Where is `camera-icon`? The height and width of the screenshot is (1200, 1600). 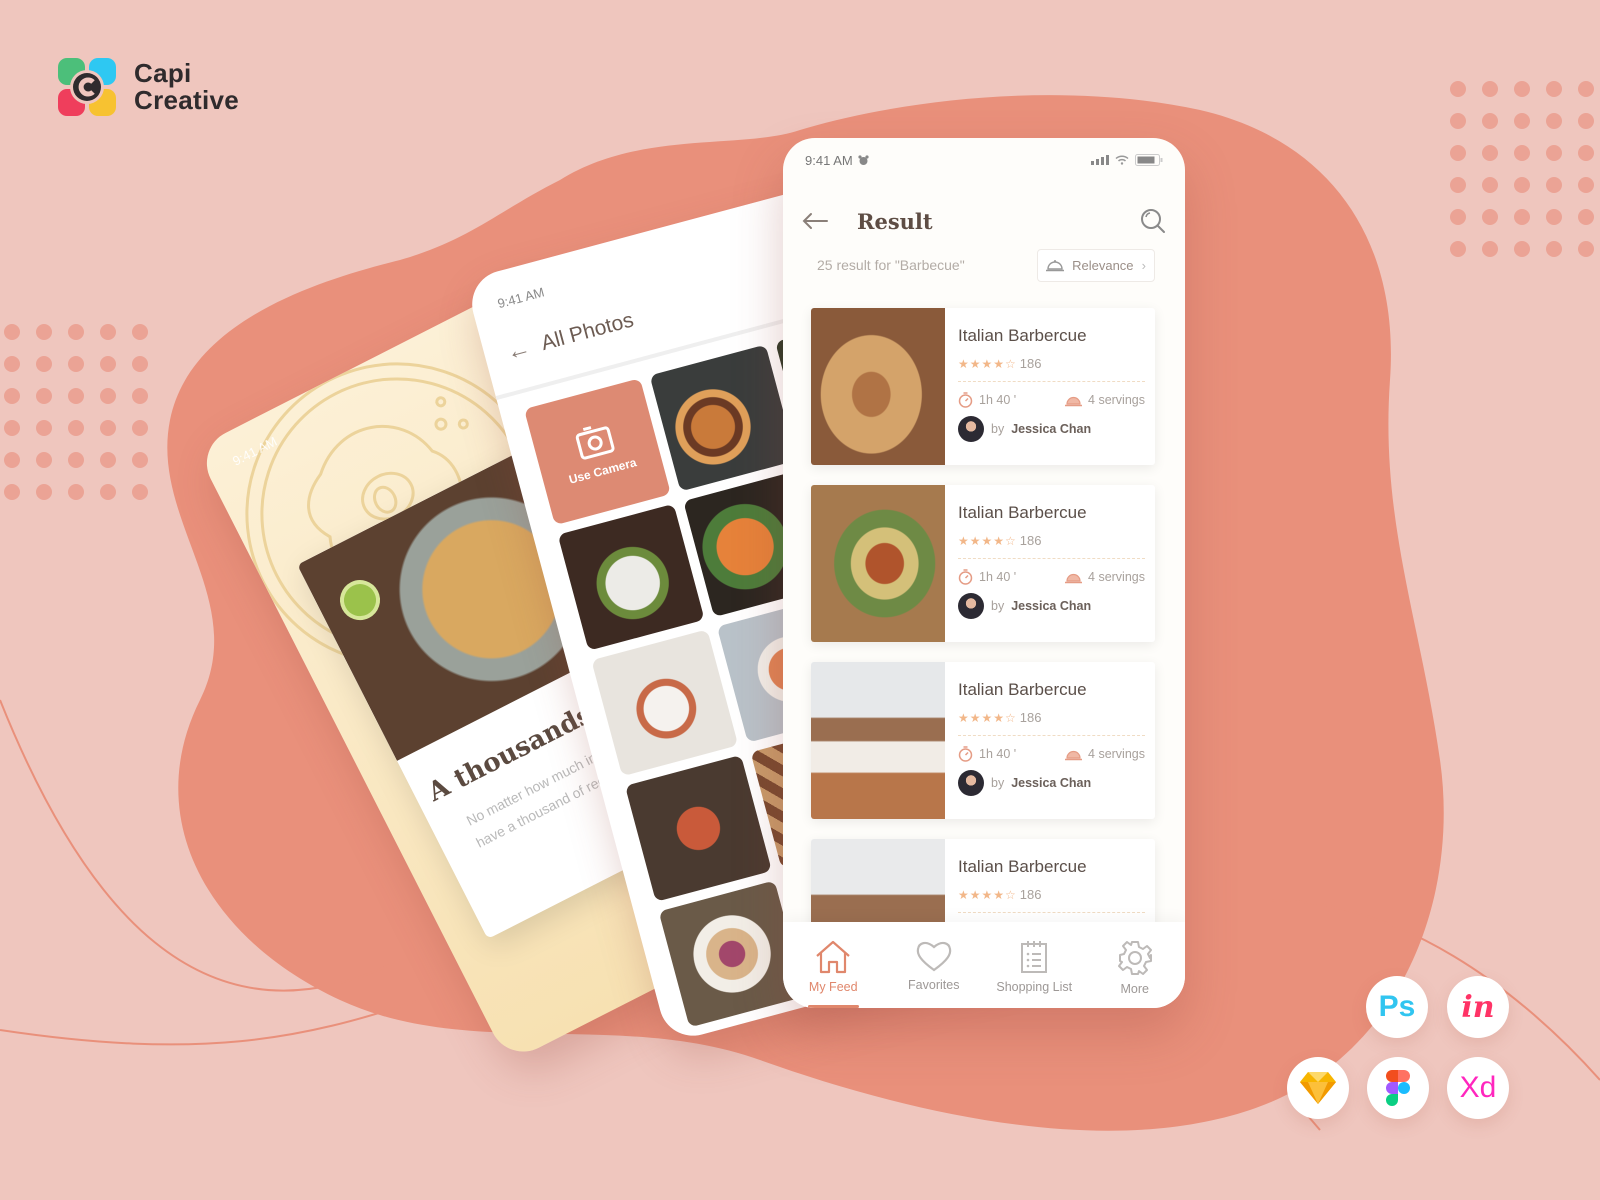
camera-icon is located at coordinates (595, 443).